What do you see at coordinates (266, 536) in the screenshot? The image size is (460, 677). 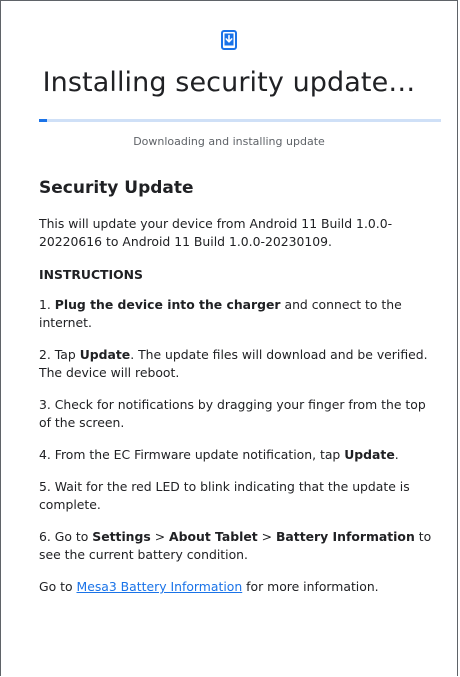 I see `step-6-sep-2: >` at bounding box center [266, 536].